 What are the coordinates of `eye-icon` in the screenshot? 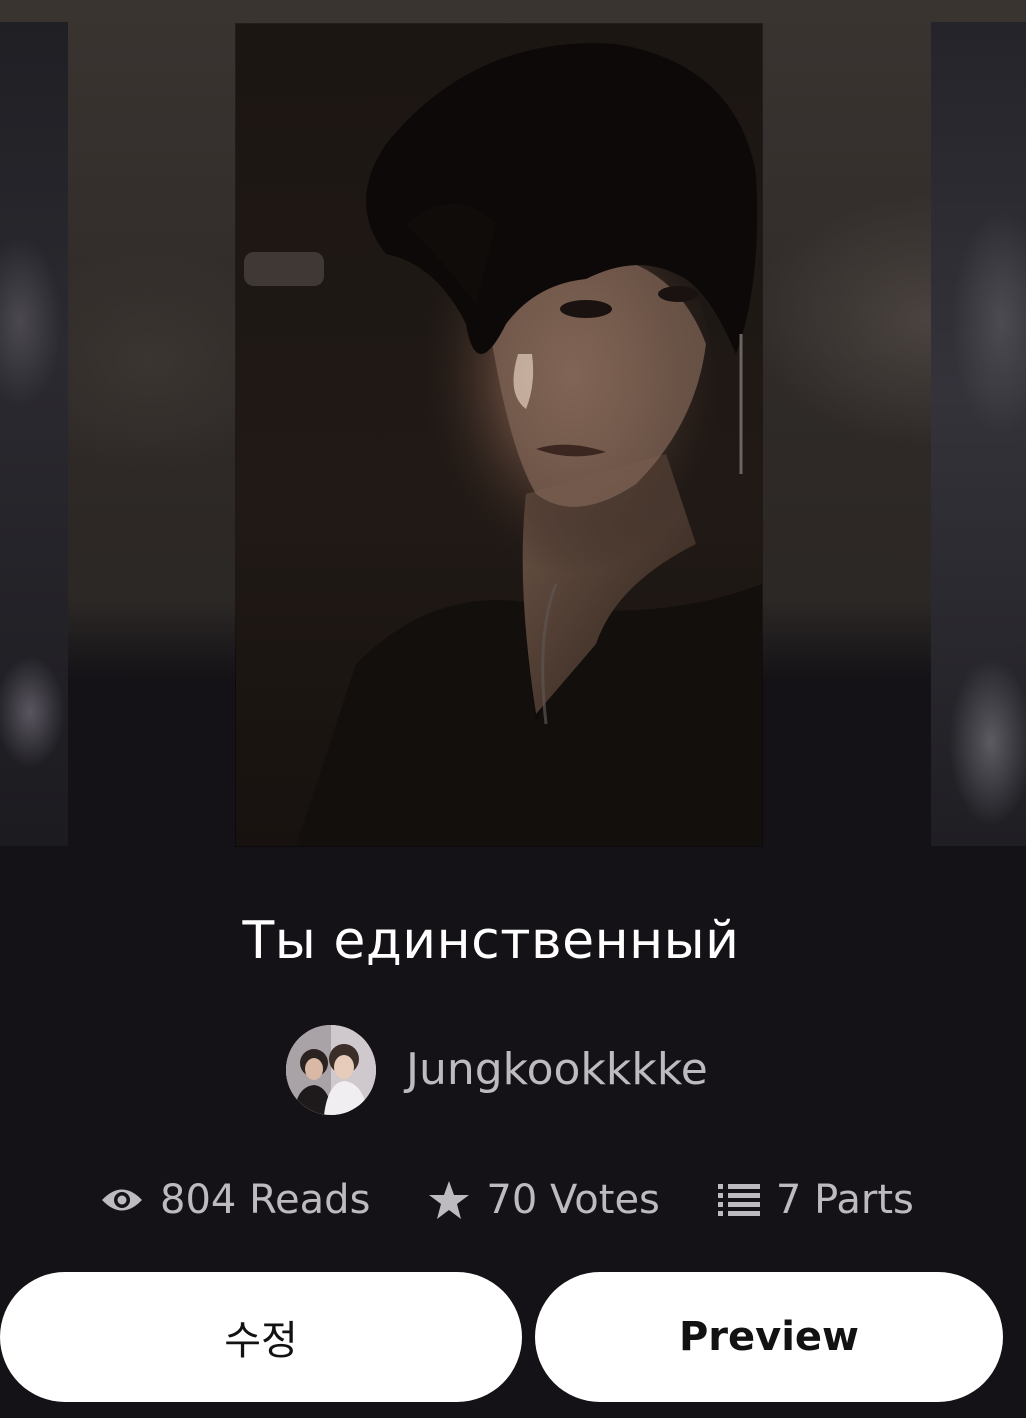 It's located at (122, 1200).